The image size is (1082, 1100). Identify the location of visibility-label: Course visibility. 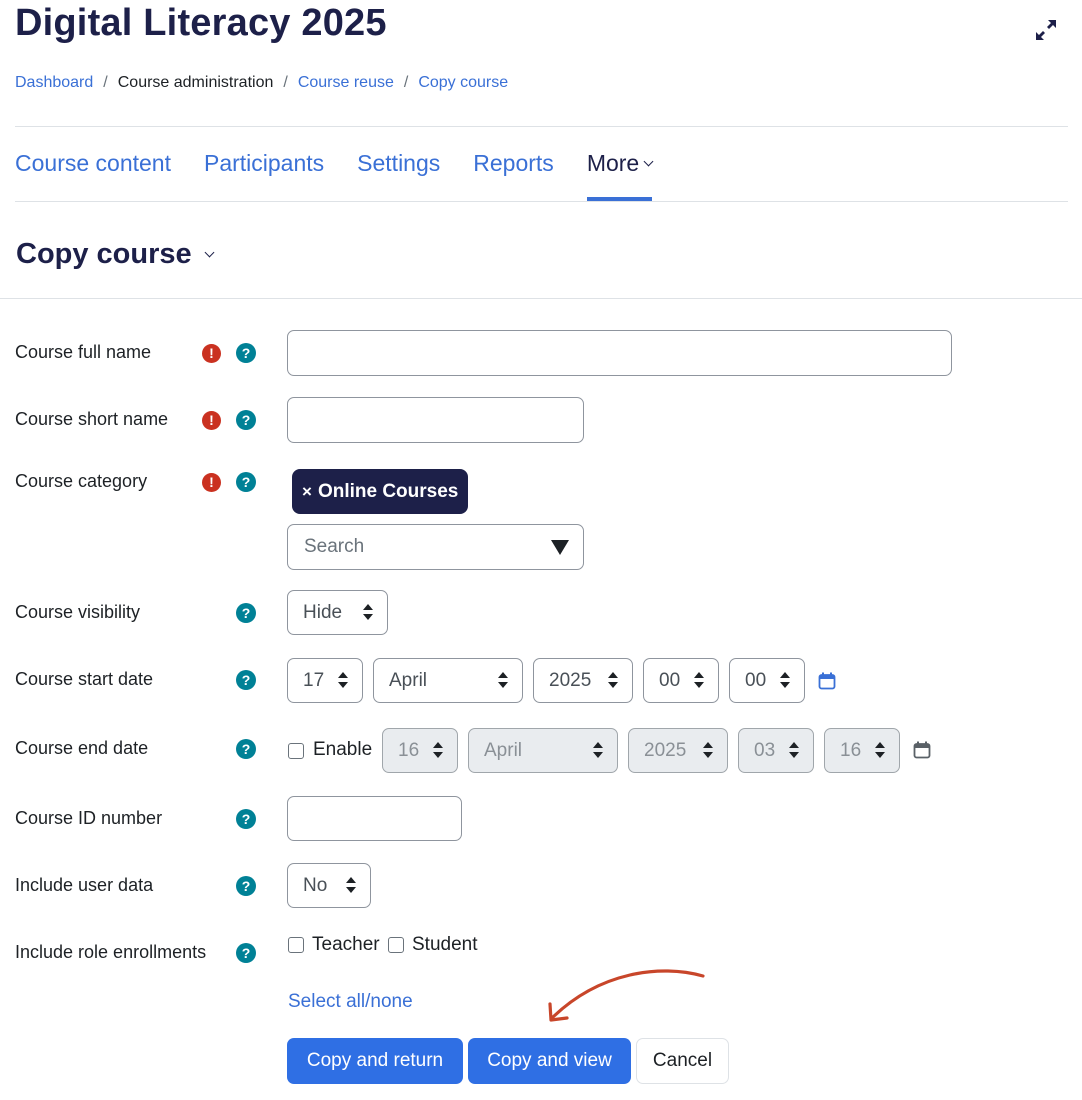
(78, 612).